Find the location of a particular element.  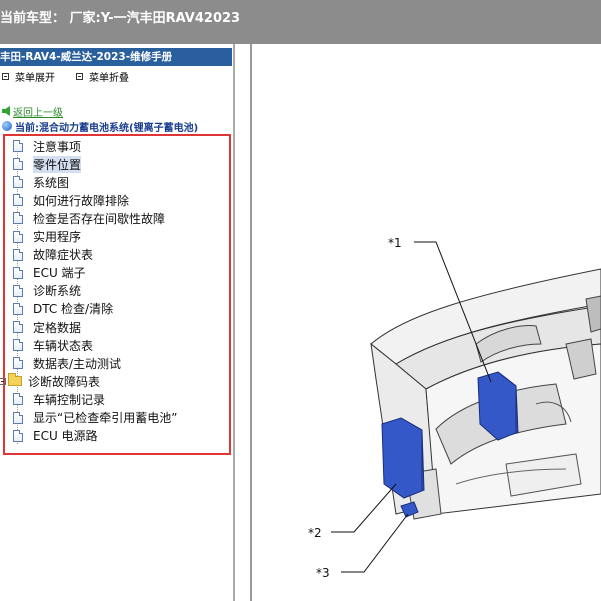

tree-expander-icon is located at coordinates (3, 381).